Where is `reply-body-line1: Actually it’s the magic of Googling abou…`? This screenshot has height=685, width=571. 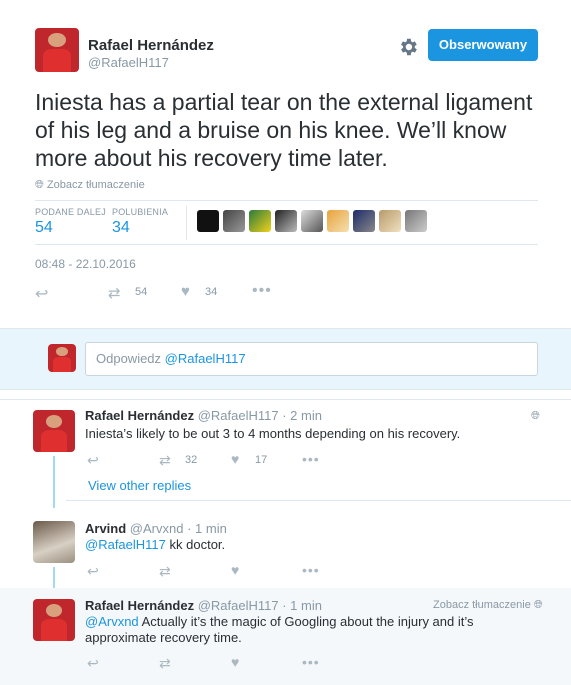
reply-body-line1: Actually it’s the magic of Googling abou… is located at coordinates (307, 621).